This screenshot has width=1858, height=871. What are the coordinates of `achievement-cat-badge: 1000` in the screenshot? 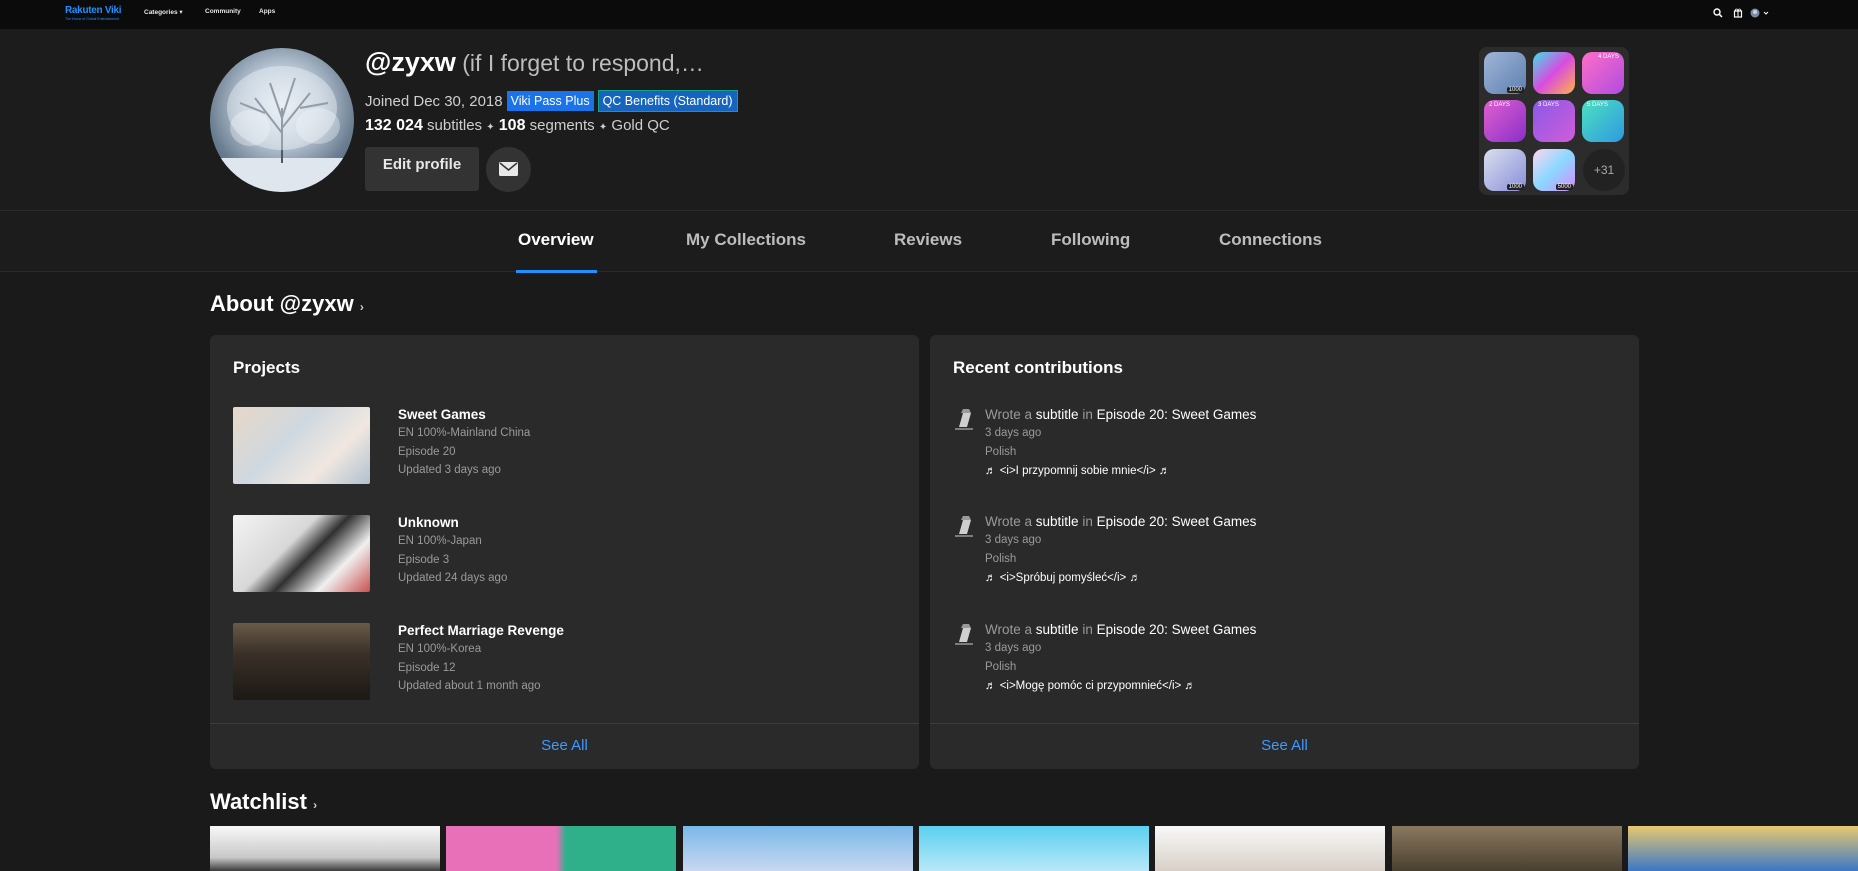 It's located at (1505, 170).